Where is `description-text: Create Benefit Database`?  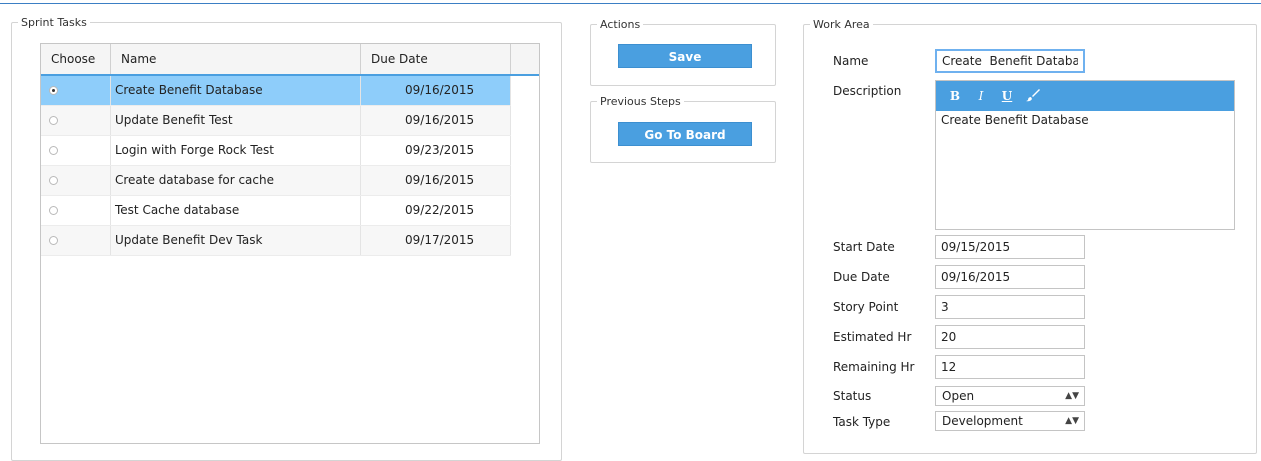
description-text: Create Benefit Database is located at coordinates (1085, 120).